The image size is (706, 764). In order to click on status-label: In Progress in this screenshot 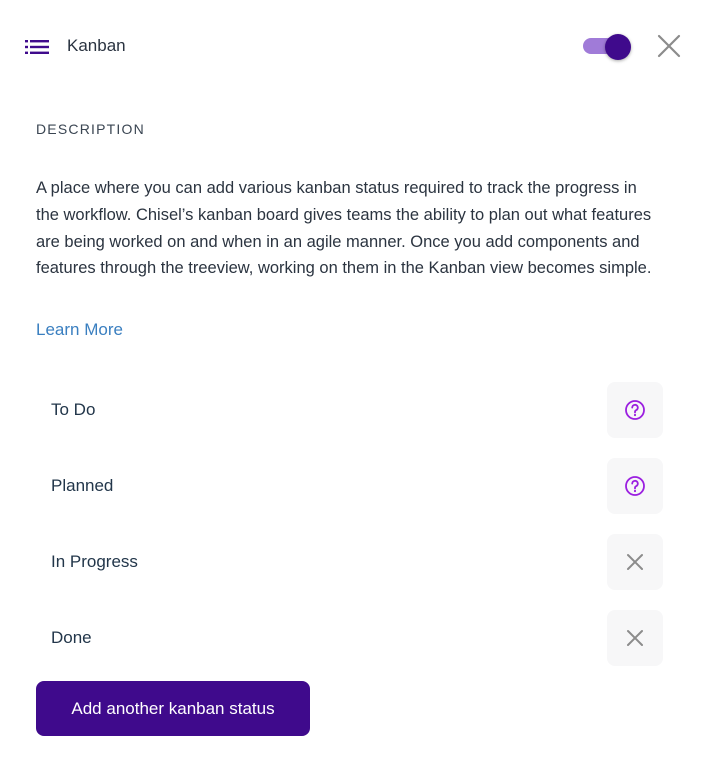, I will do `click(94, 561)`.